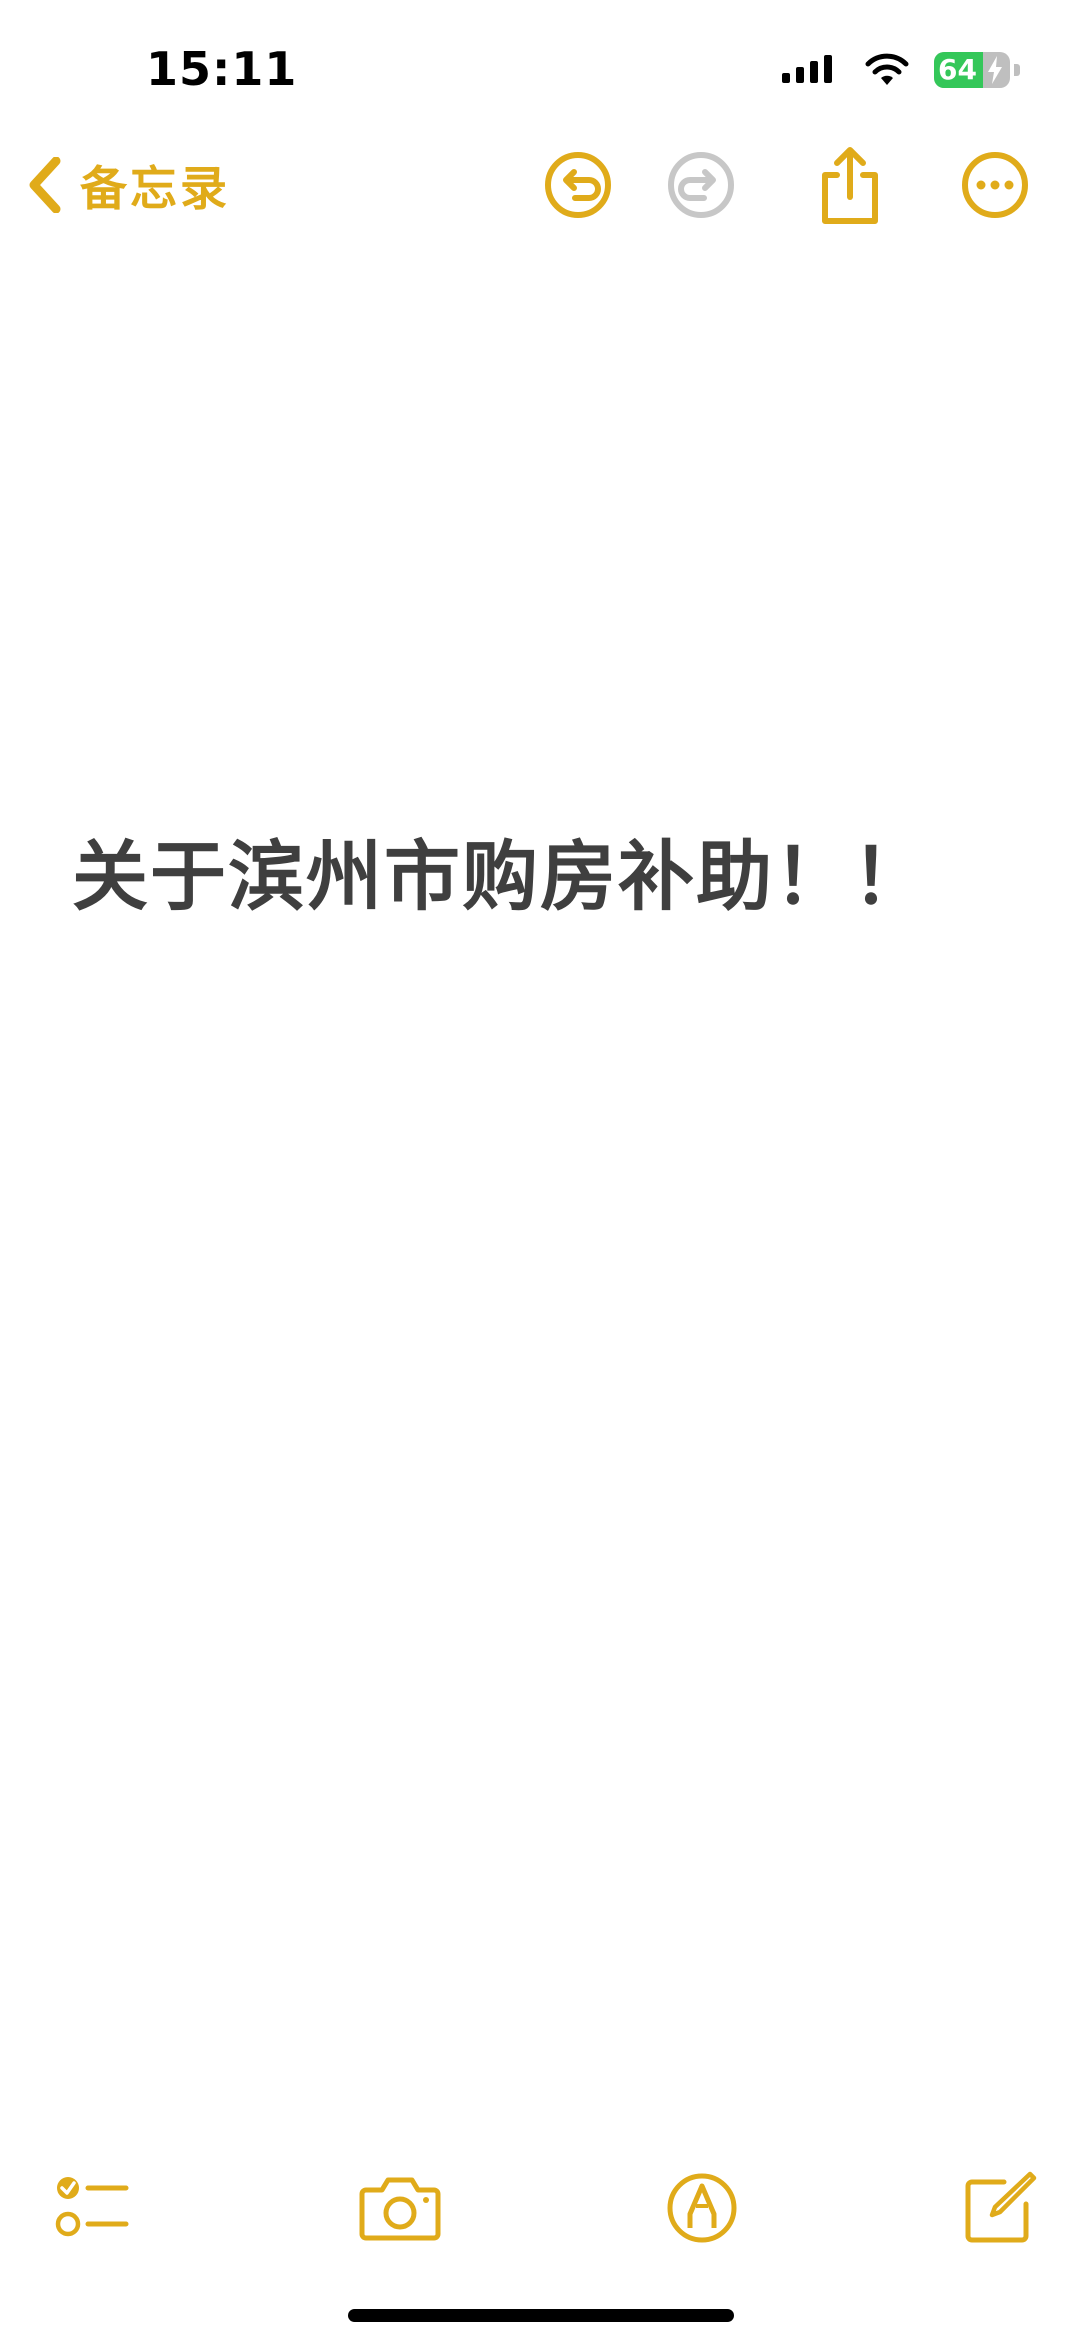 Image resolution: width=1080 pixels, height=2341 pixels. What do you see at coordinates (807, 69) in the screenshot?
I see `cellular-signal-icon` at bounding box center [807, 69].